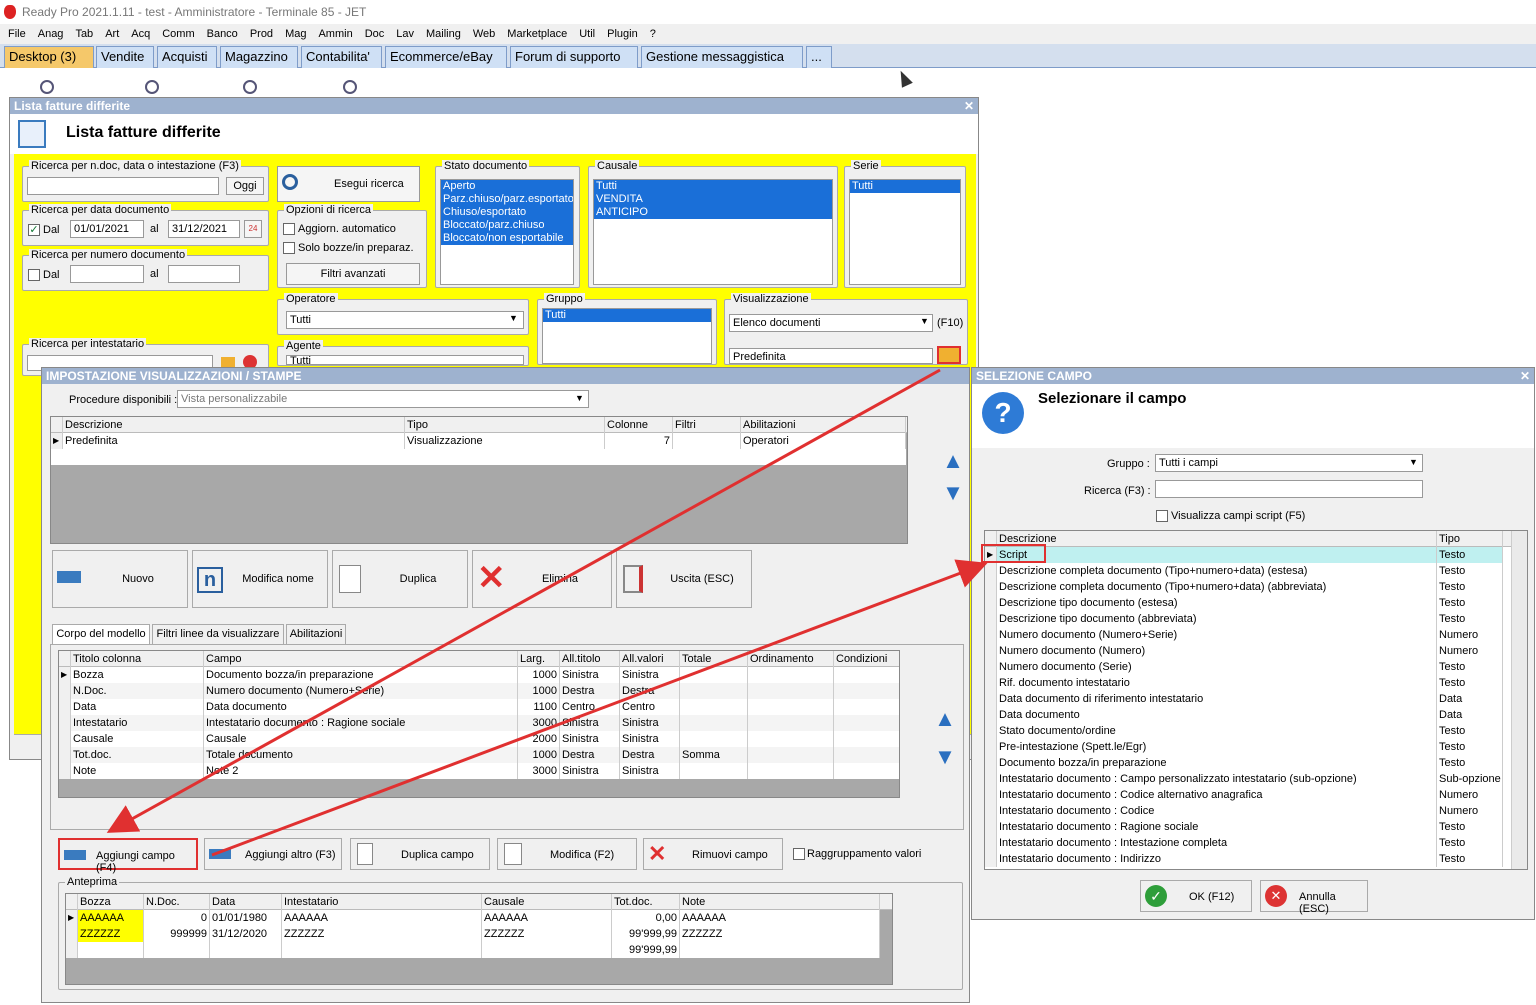 Image resolution: width=1536 pixels, height=1005 pixels. What do you see at coordinates (1013, 553) in the screenshot?
I see `highlight-script` at bounding box center [1013, 553].